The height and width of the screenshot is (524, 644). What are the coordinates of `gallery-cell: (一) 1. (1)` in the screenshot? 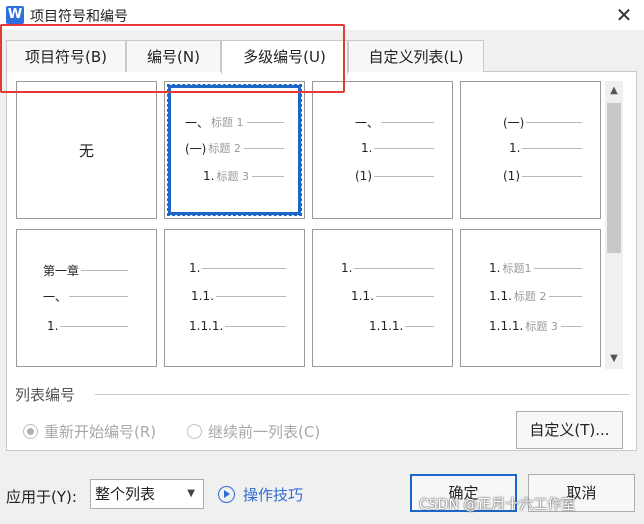 It's located at (530, 150).